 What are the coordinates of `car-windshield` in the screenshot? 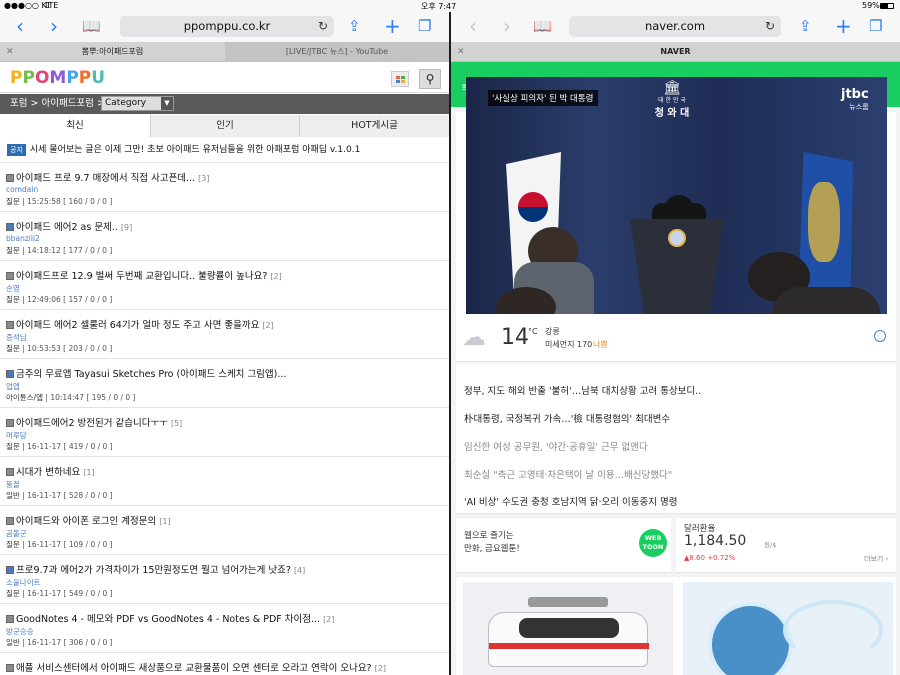 It's located at (569, 628).